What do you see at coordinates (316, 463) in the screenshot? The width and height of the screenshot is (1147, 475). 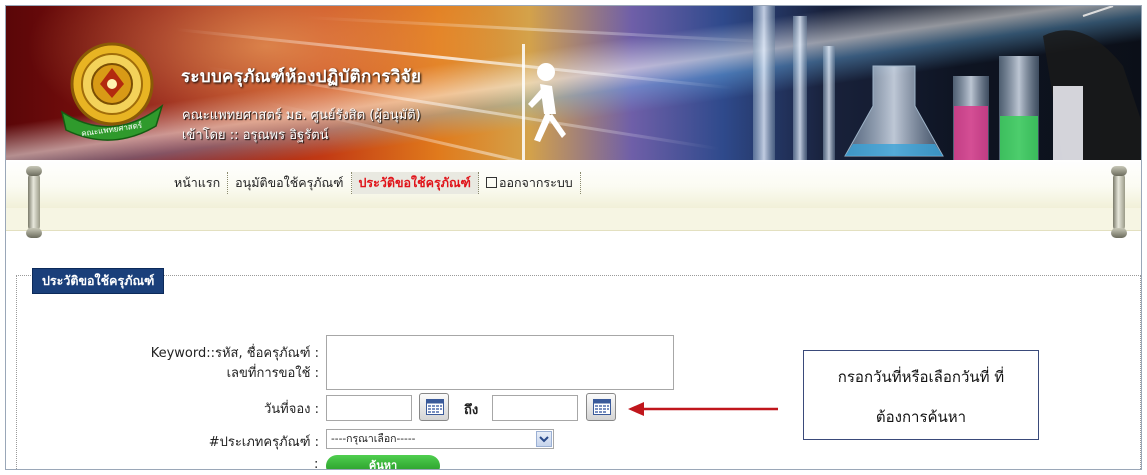 I see `search-colon: :` at bounding box center [316, 463].